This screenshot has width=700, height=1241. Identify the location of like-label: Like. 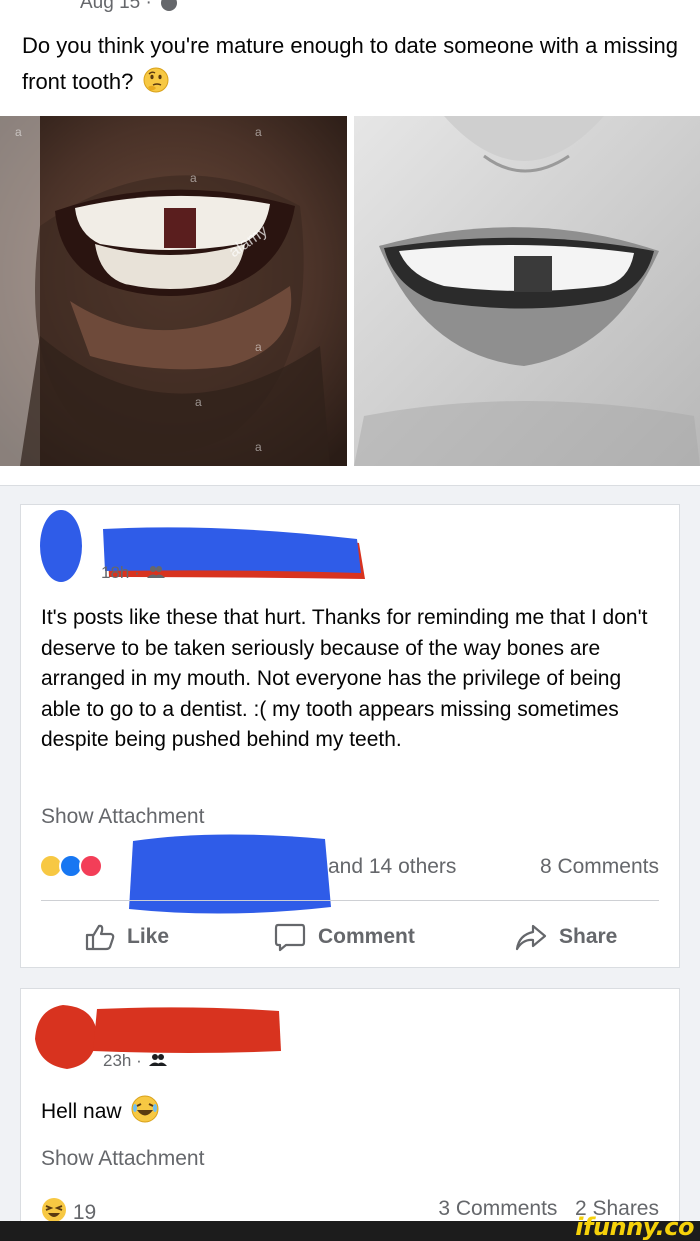
(148, 936).